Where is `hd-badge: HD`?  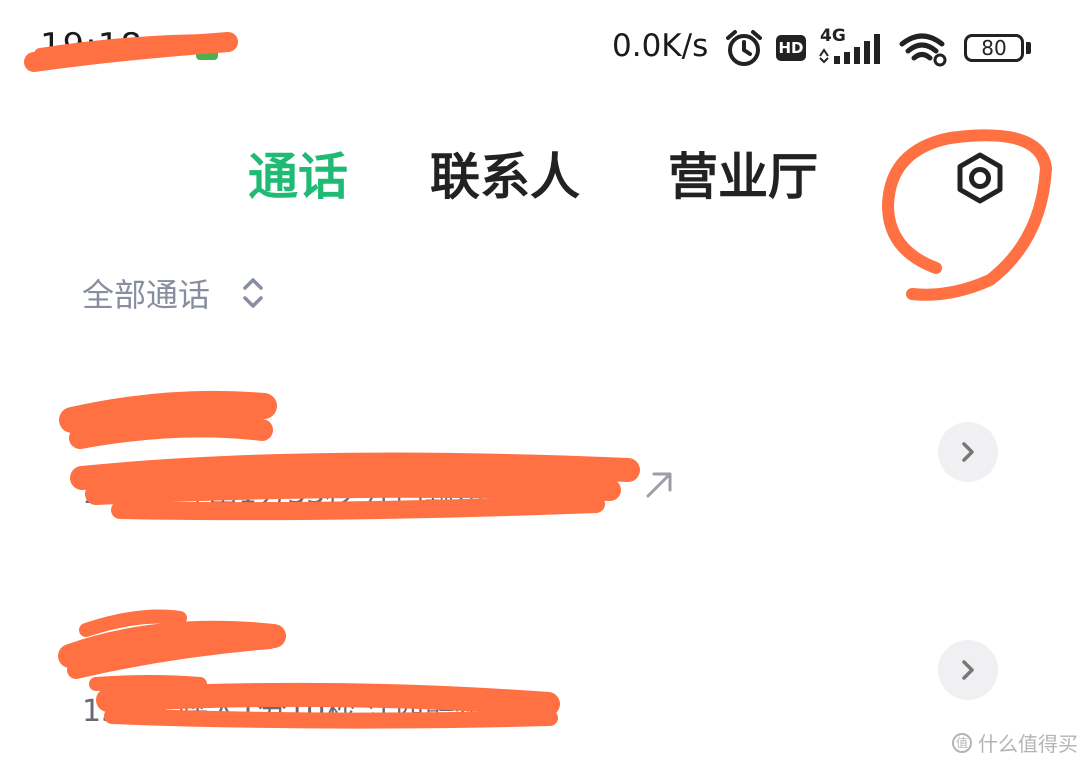
hd-badge: HD is located at coordinates (791, 48).